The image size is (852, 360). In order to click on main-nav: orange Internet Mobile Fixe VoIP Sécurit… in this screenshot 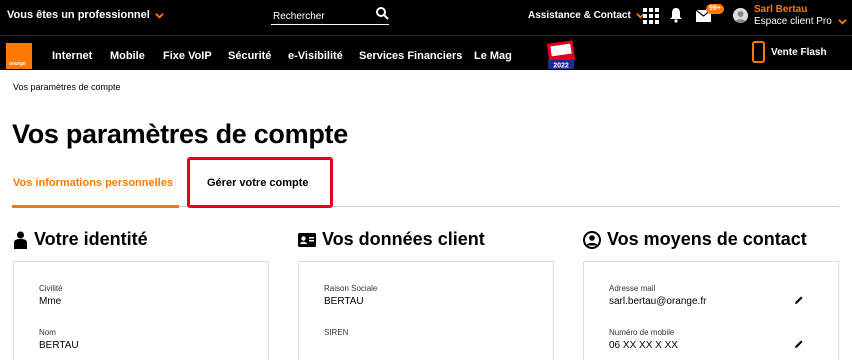, I will do `click(426, 52)`.